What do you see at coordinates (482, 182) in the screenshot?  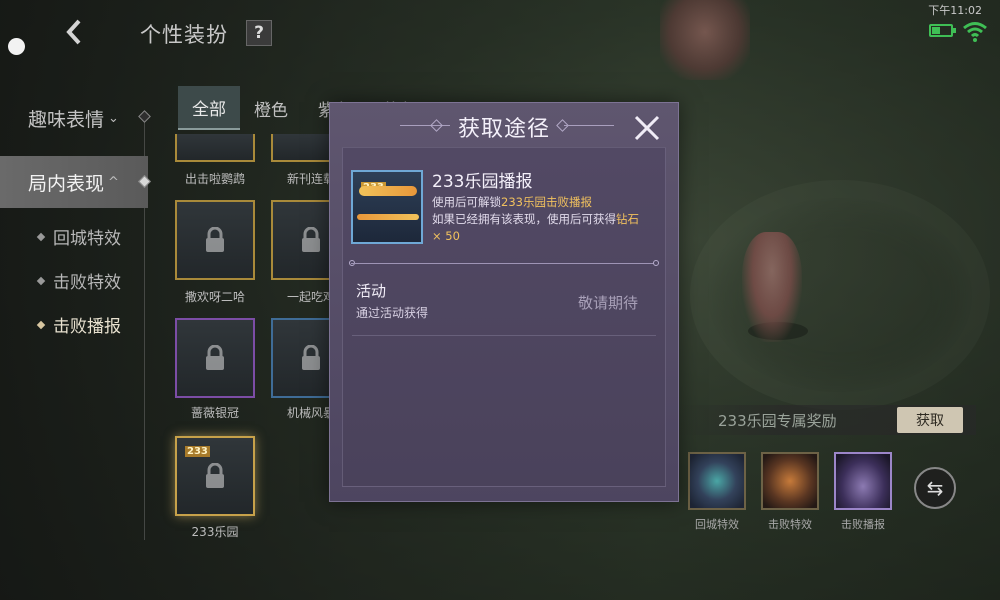 I see `item-name: 233乐园播报` at bounding box center [482, 182].